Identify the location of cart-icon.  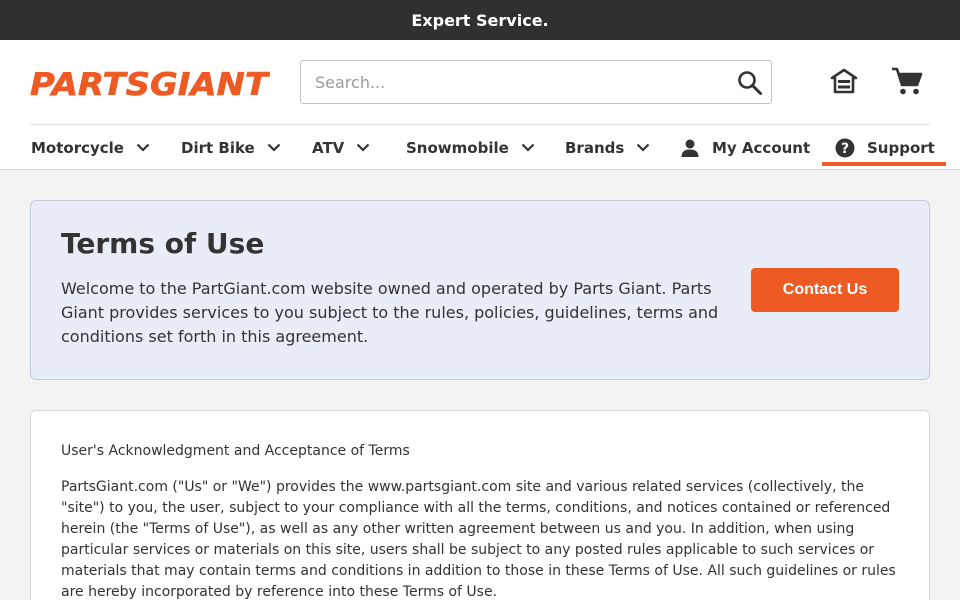
(907, 81).